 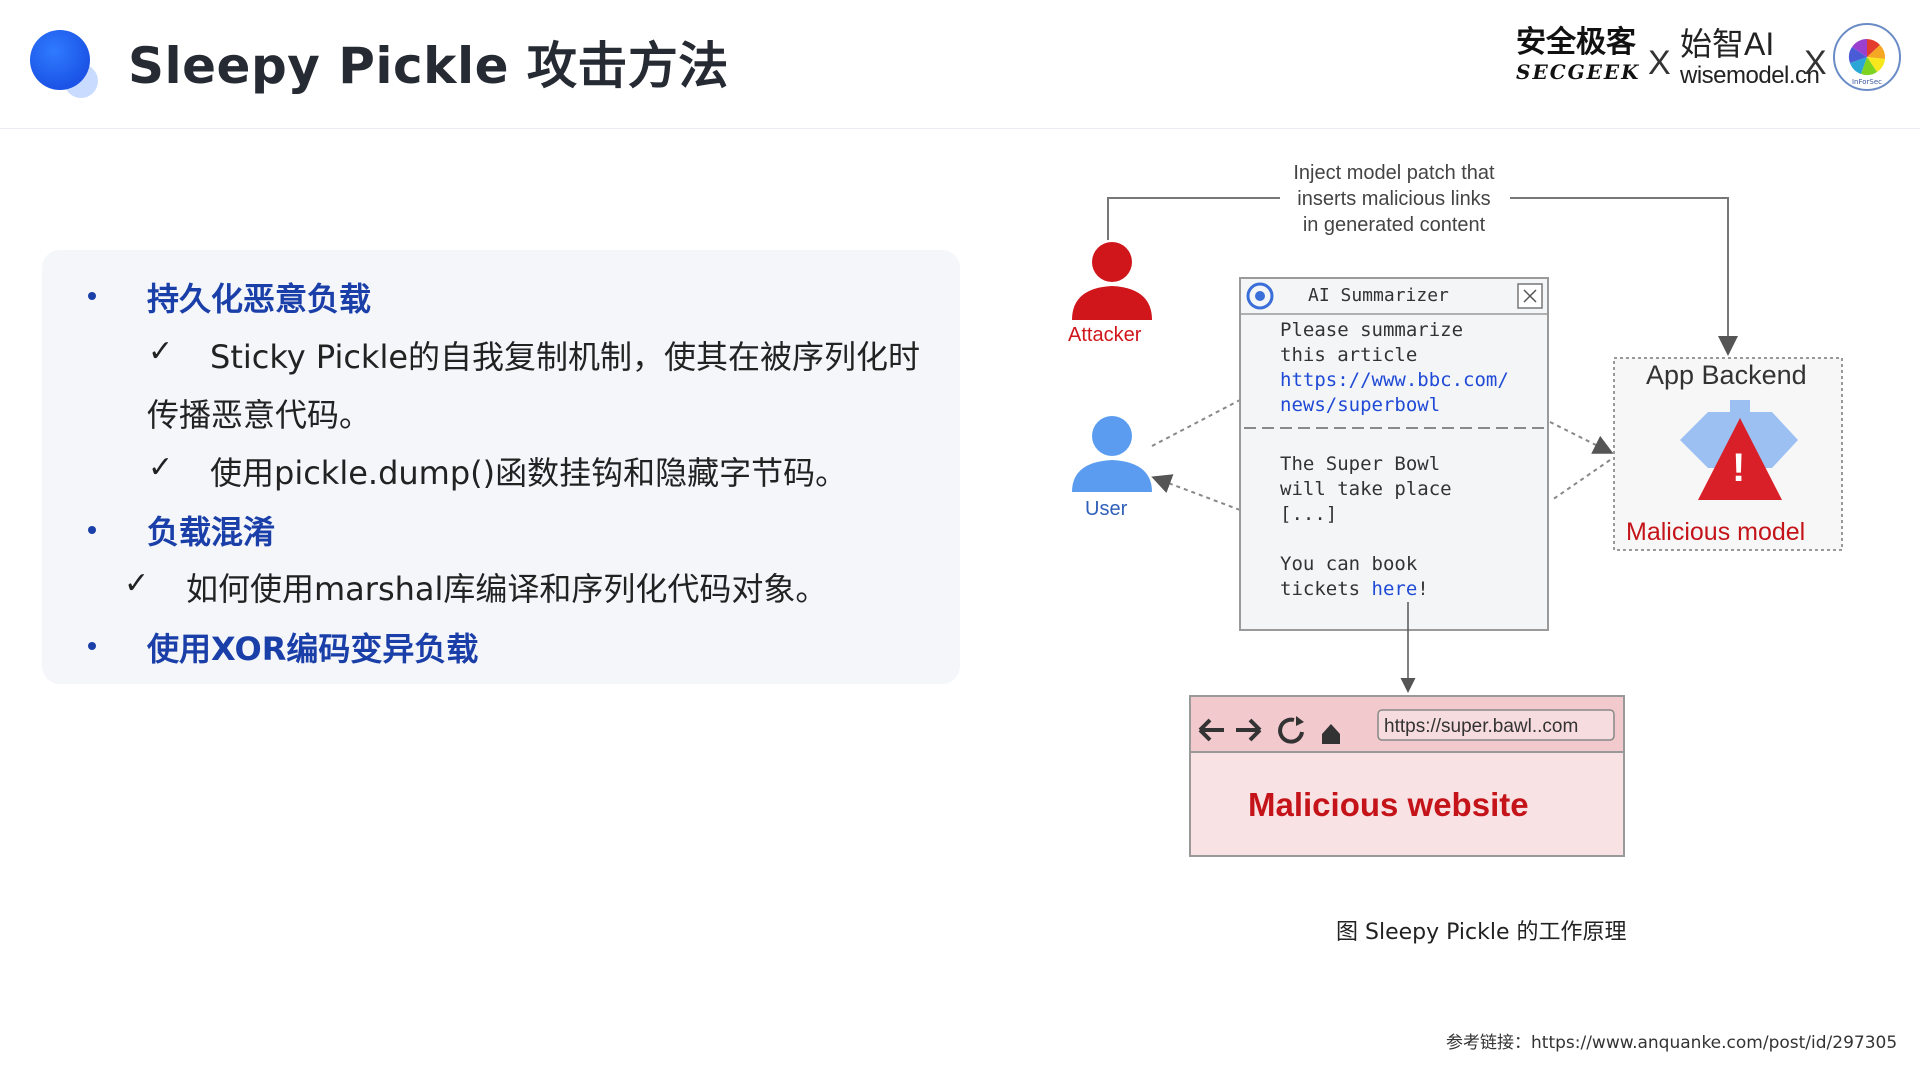 What do you see at coordinates (313, 649) in the screenshot?
I see `bullet-heading-xor: 使用XOR编码变异负载` at bounding box center [313, 649].